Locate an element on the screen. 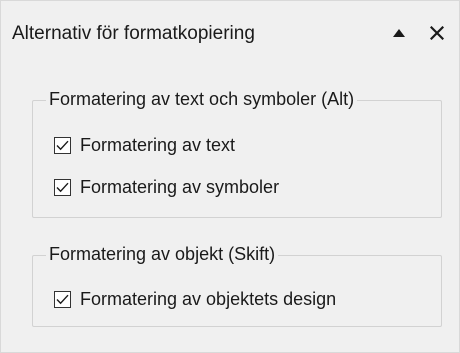 The height and width of the screenshot is (353, 460). checkbox-label: Formatering av text is located at coordinates (158, 144).